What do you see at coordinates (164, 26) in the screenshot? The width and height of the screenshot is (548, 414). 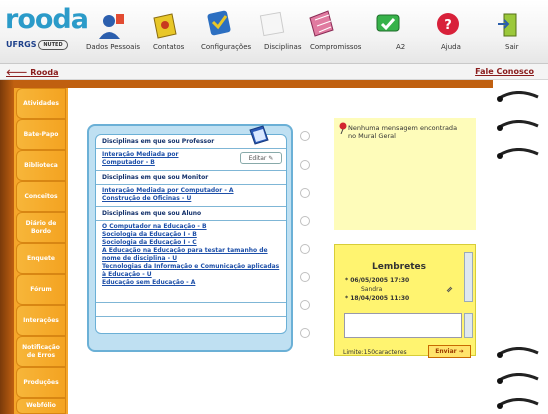 I see `contacts-icon` at bounding box center [164, 26].